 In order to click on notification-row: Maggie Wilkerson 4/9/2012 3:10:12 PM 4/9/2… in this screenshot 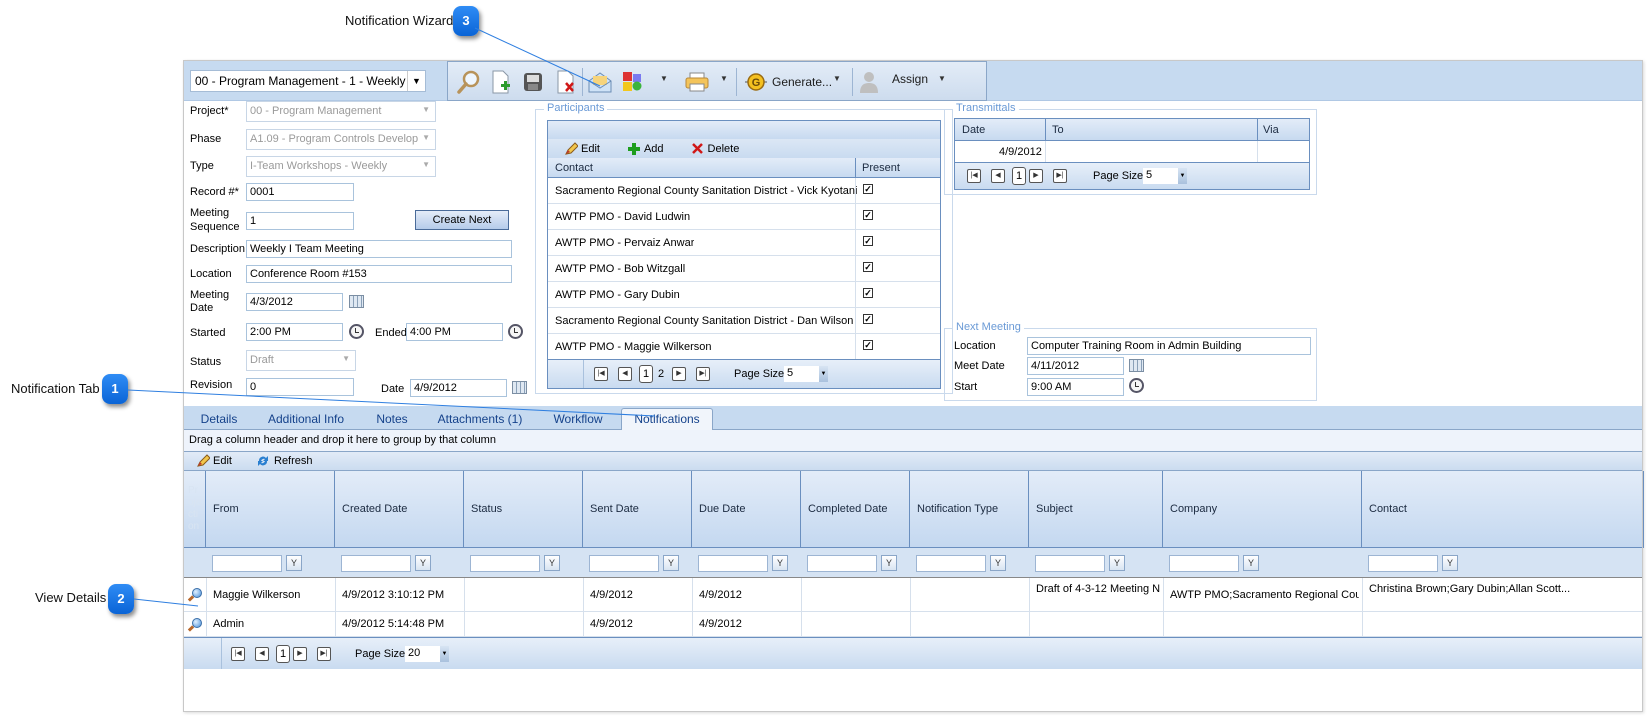, I will do `click(913, 595)`.